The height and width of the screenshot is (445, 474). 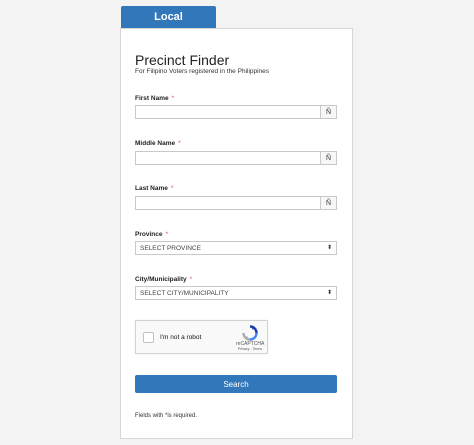 I want to click on recaptcha-label: I'm not a robot, so click(x=181, y=337).